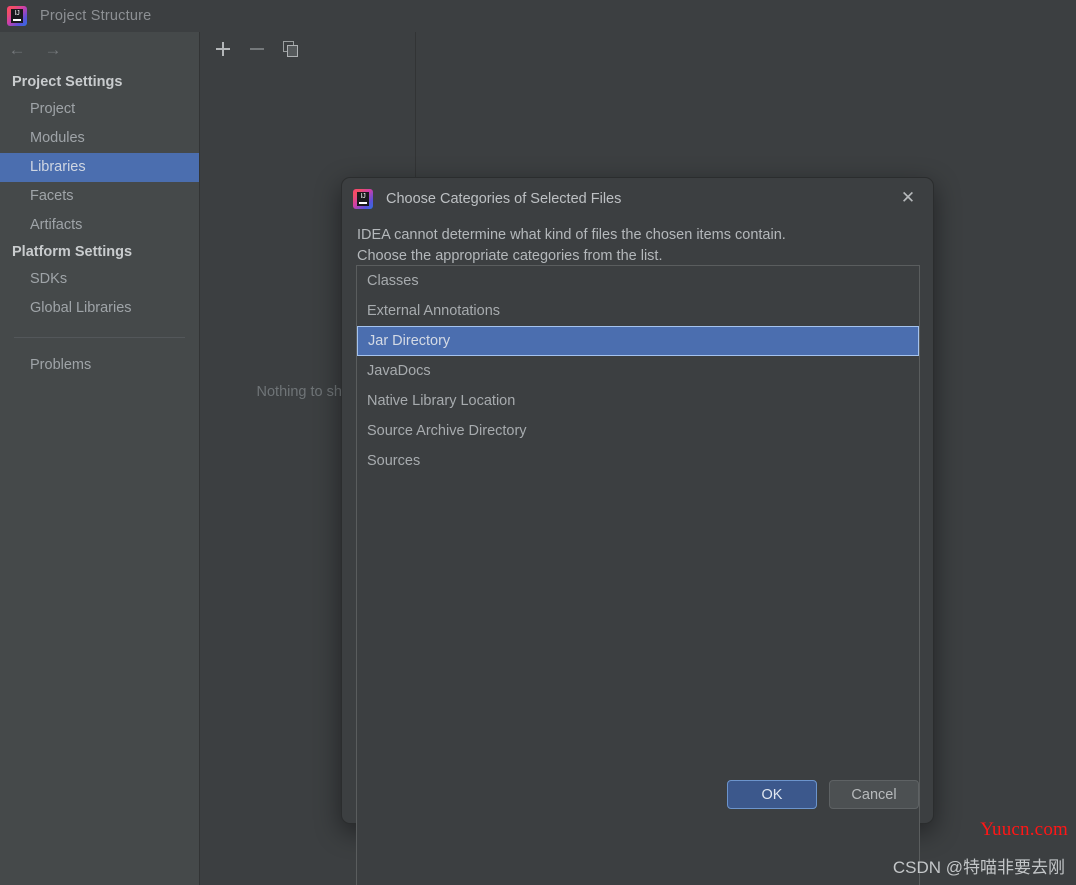  I want to click on window-title: Project Structure, so click(96, 16).